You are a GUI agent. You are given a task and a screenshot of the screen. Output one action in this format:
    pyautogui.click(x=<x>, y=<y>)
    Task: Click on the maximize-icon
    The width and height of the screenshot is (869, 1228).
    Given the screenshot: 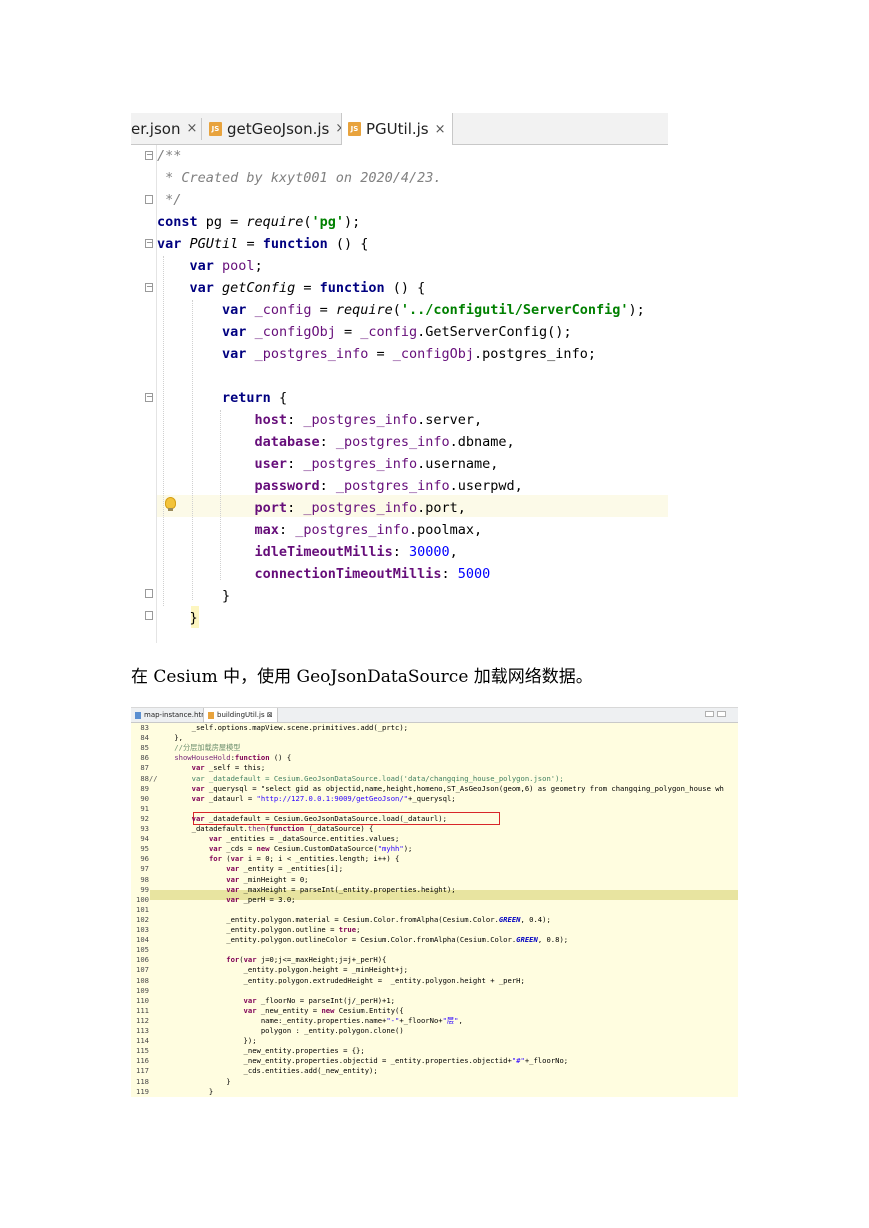 What is the action you would take?
    pyautogui.click(x=721, y=714)
    